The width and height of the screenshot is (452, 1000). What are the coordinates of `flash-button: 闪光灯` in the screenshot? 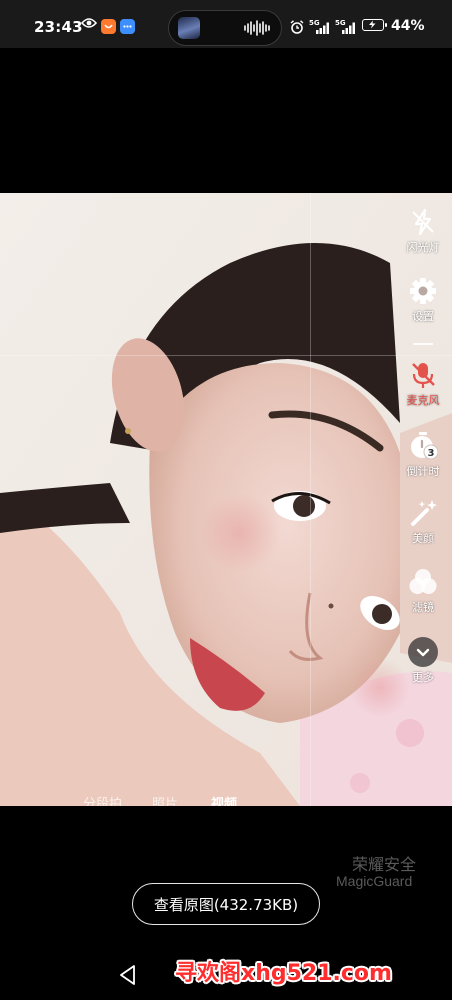 It's located at (423, 231).